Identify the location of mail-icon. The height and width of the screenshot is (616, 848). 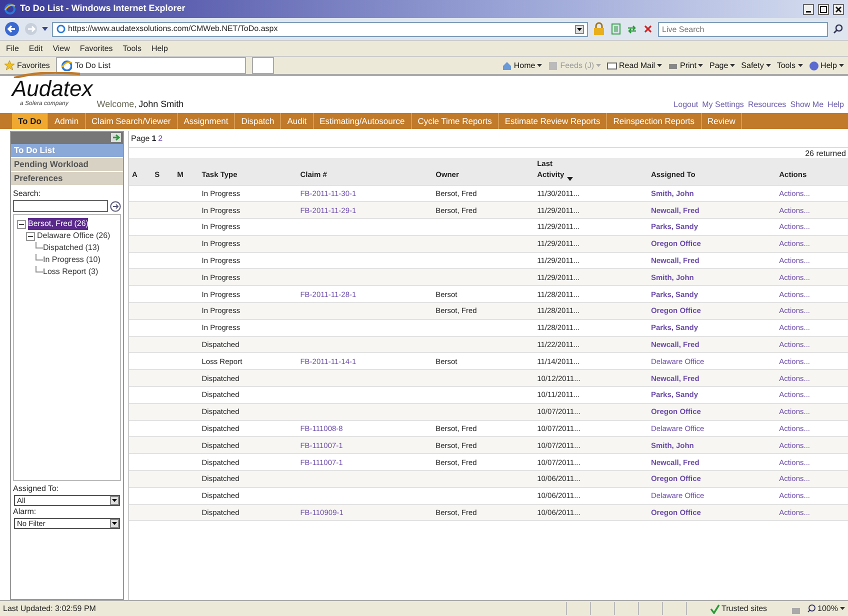
(612, 65).